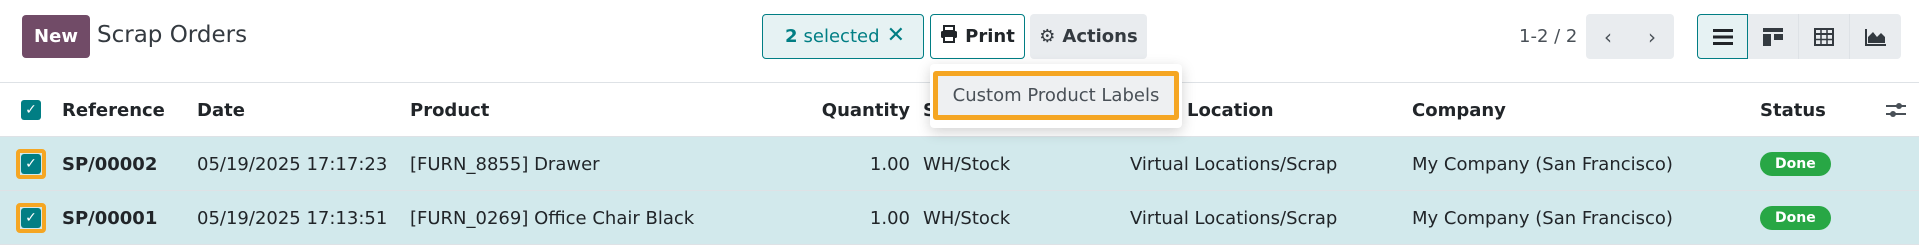  What do you see at coordinates (1896, 110) in the screenshot?
I see `sliders-icon` at bounding box center [1896, 110].